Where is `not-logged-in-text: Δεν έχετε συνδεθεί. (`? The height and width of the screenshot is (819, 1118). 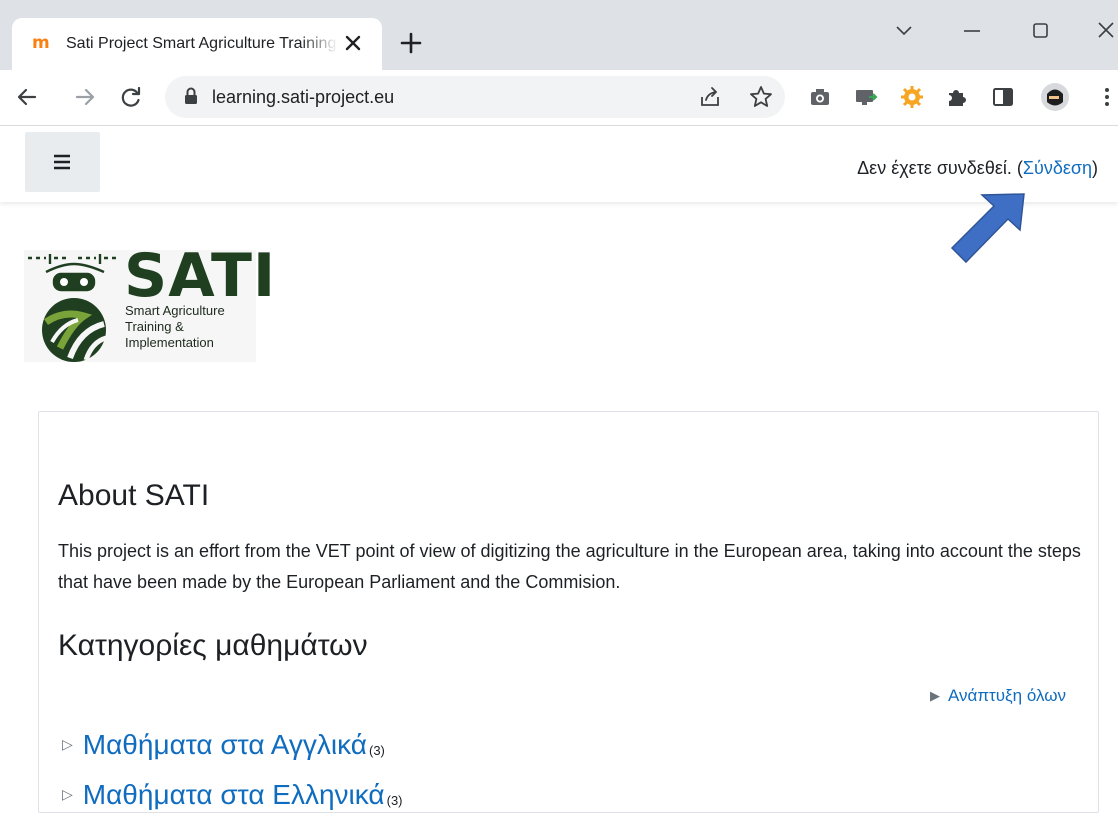 not-logged-in-text: Δεν έχετε συνδεθεί. ( is located at coordinates (940, 168).